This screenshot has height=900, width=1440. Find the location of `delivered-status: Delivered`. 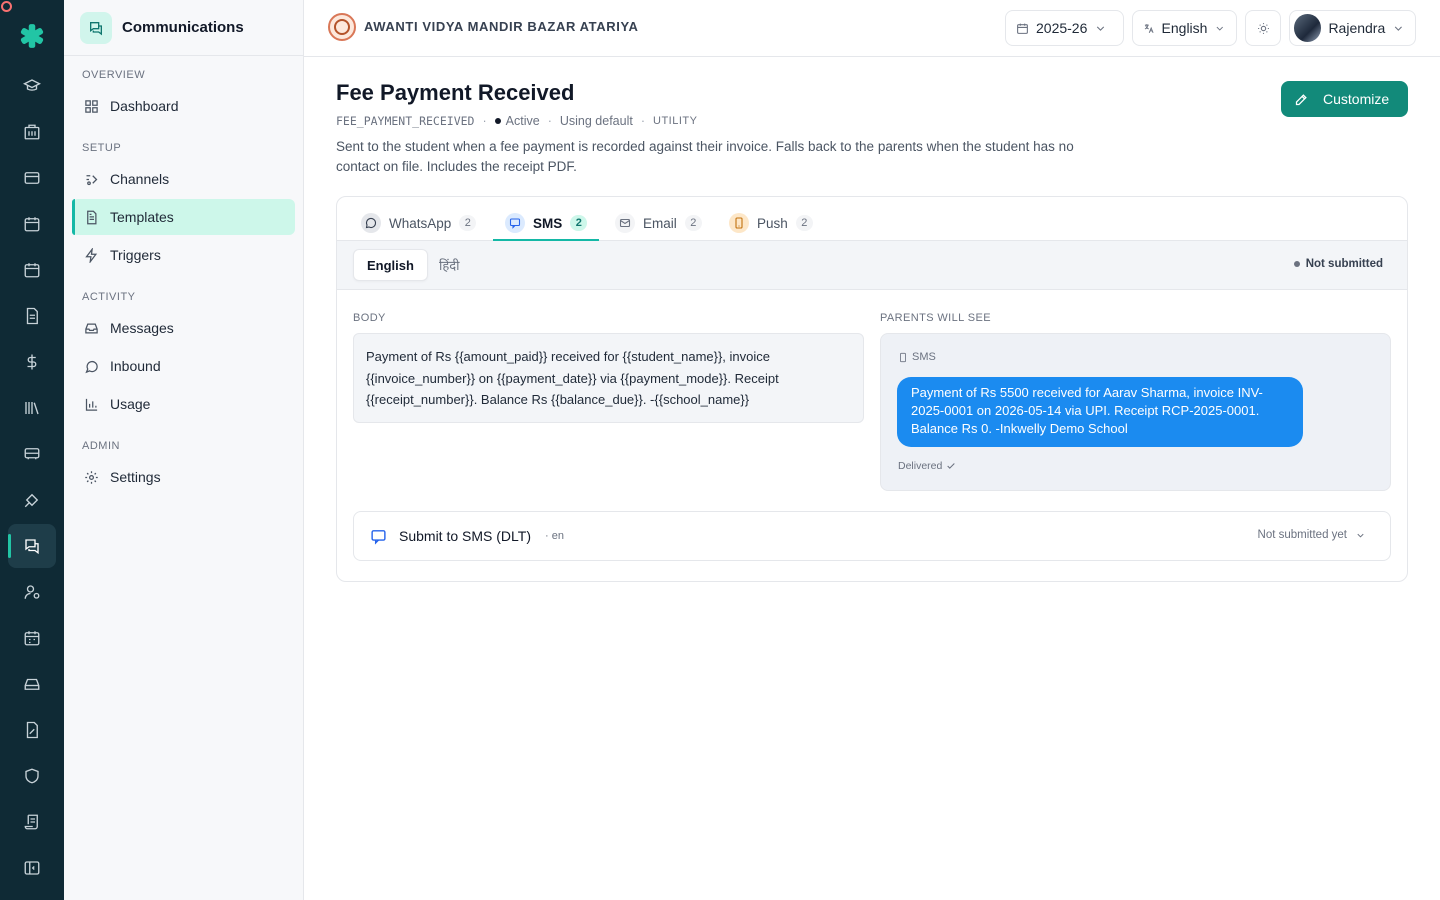

delivered-status: Delivered is located at coordinates (927, 466).